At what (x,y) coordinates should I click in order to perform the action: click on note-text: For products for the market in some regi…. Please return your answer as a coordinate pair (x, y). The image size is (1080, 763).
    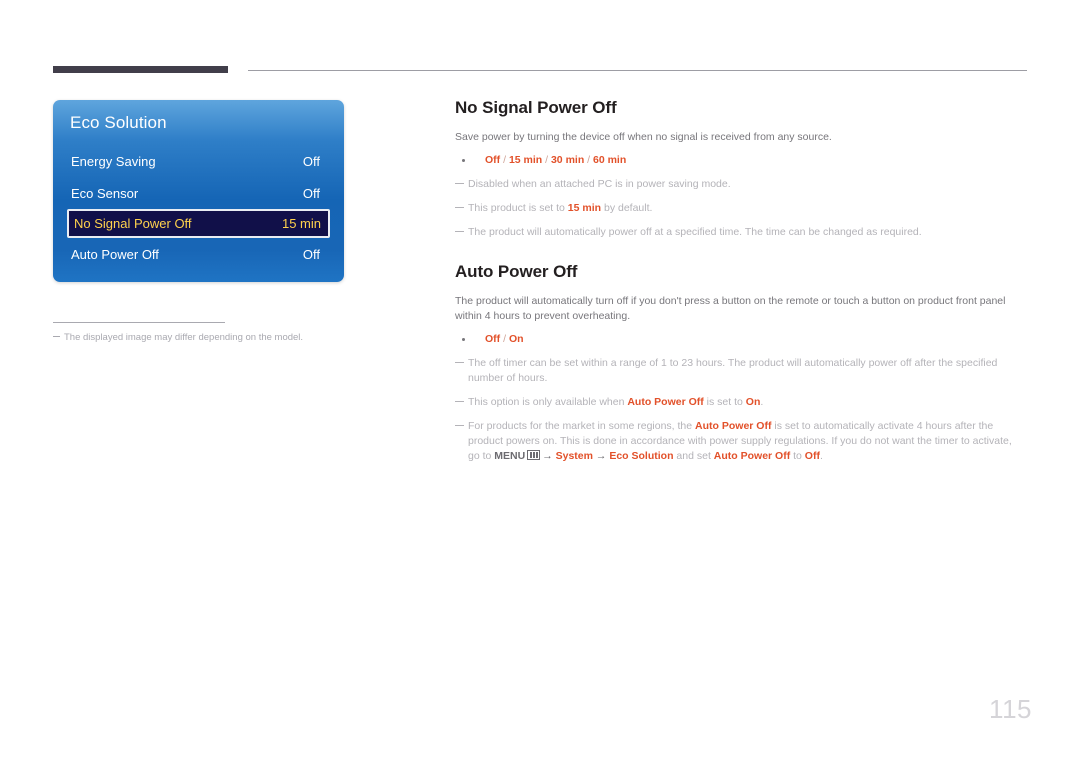
    Looking at the image, I should click on (582, 426).